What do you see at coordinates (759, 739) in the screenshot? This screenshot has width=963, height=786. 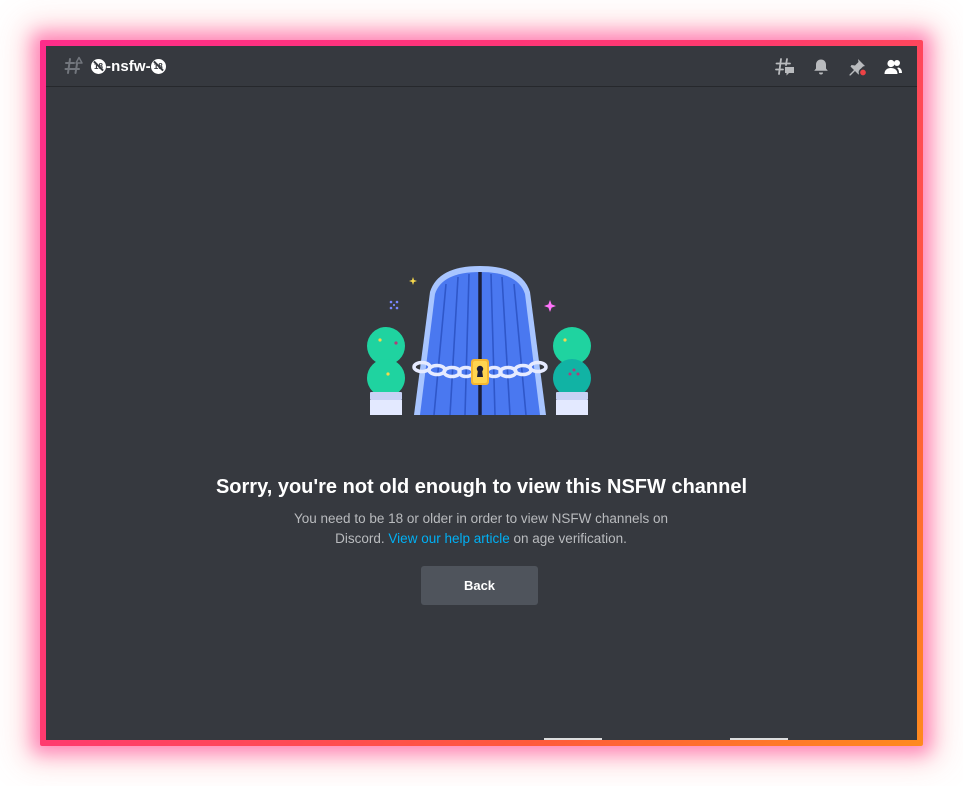 I see `bottom-divider-right` at bounding box center [759, 739].